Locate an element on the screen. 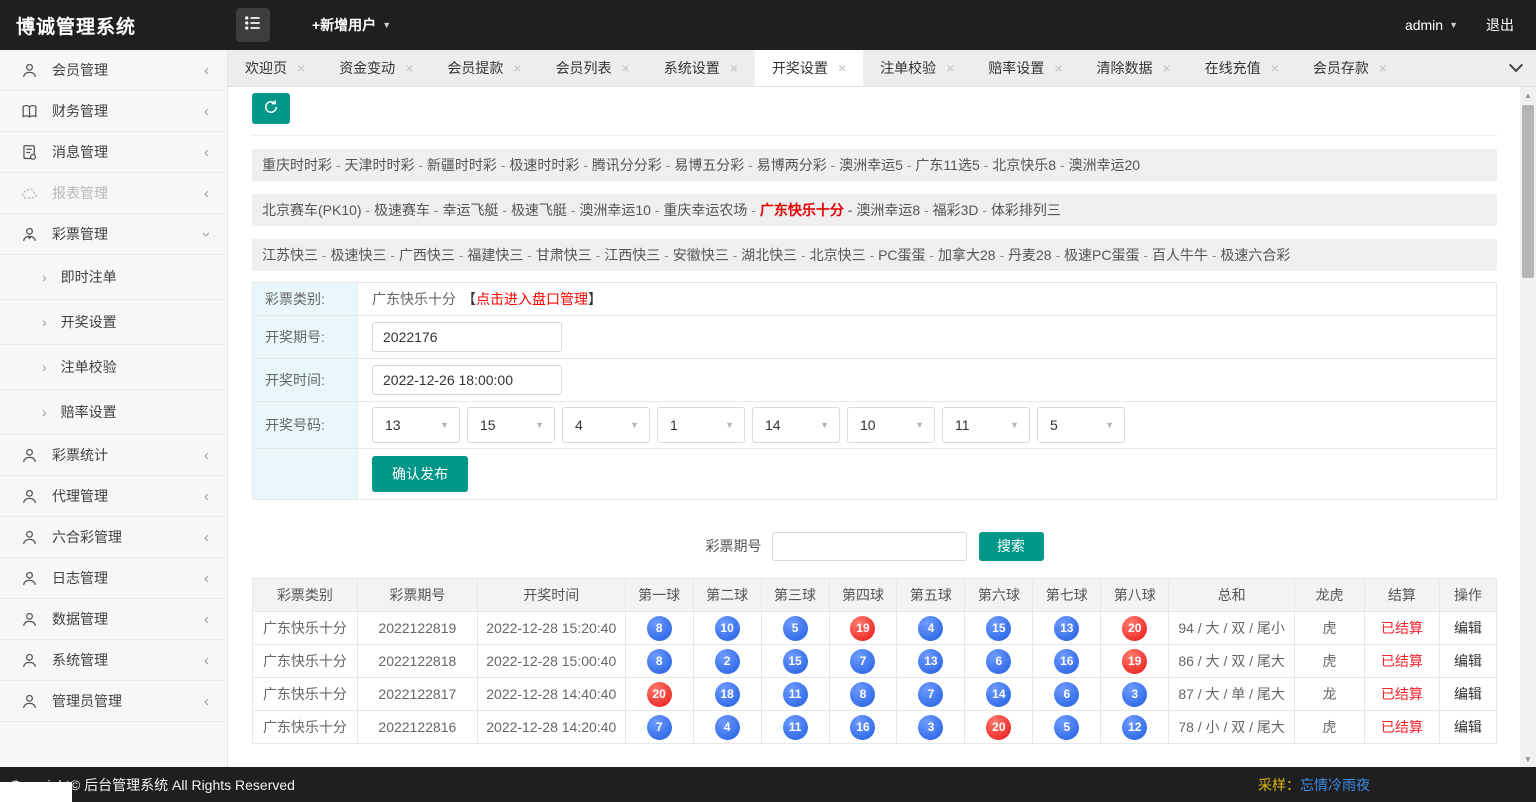 Image resolution: width=1536 pixels, height=802 pixels. tab-odds-settings: 赔率设置 × is located at coordinates (1025, 68).